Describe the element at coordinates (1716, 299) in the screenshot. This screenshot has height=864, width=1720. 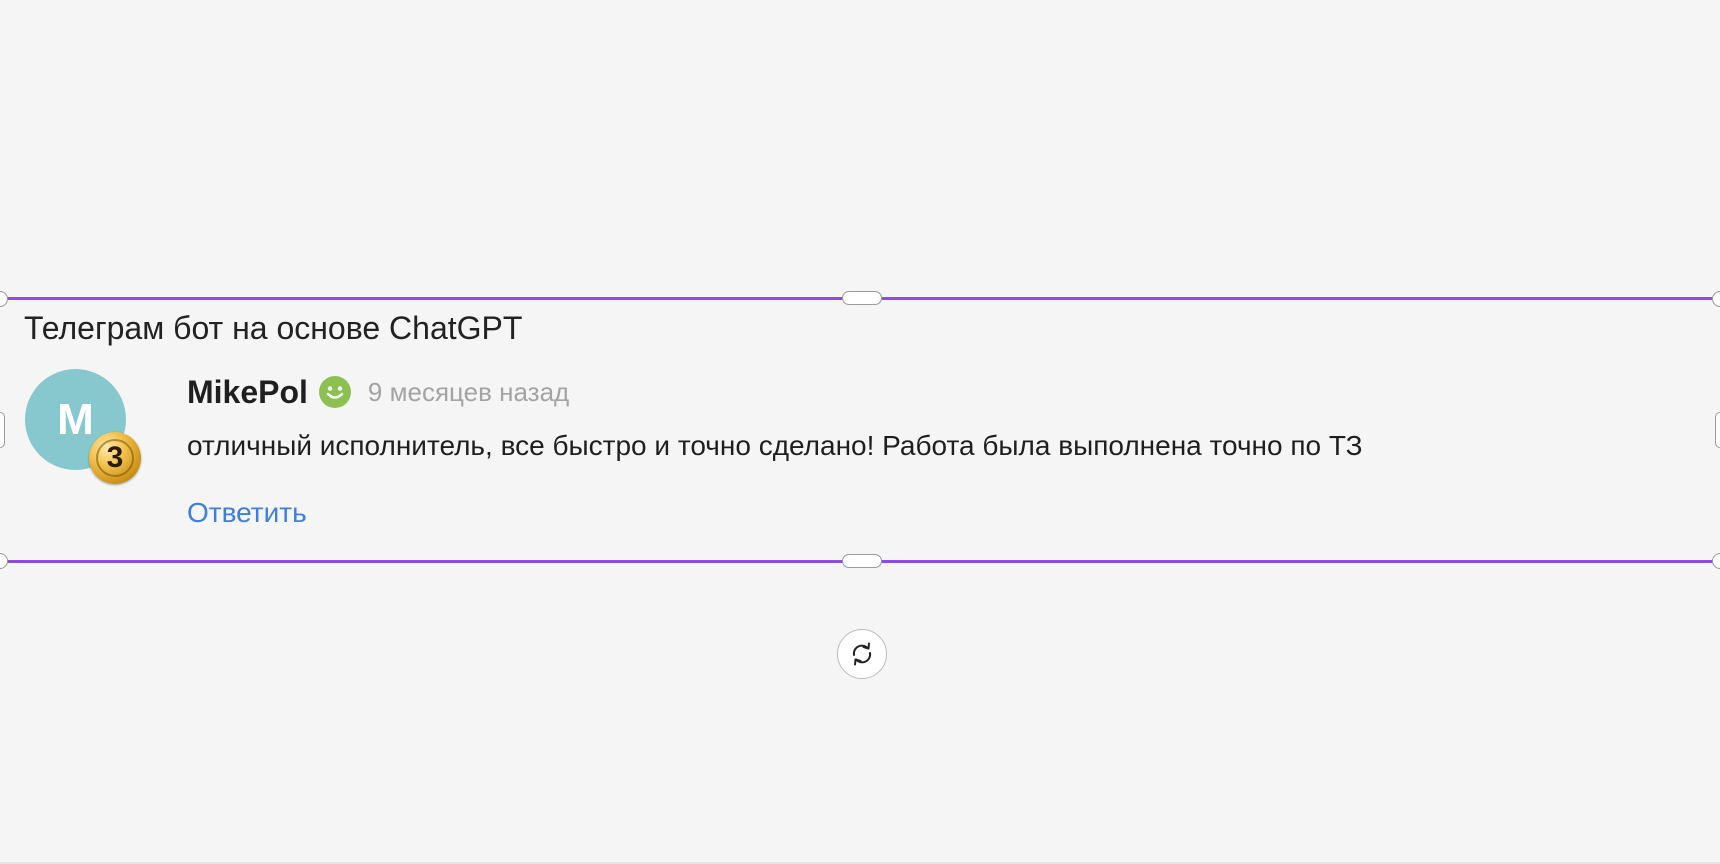
I see `resize-handle-top-right` at that location.